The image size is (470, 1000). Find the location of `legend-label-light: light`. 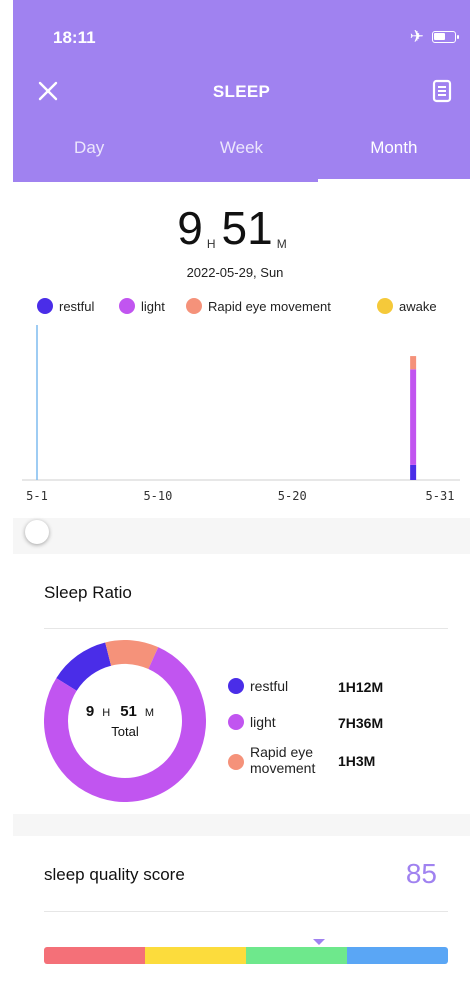

legend-label-light: light is located at coordinates (153, 306).